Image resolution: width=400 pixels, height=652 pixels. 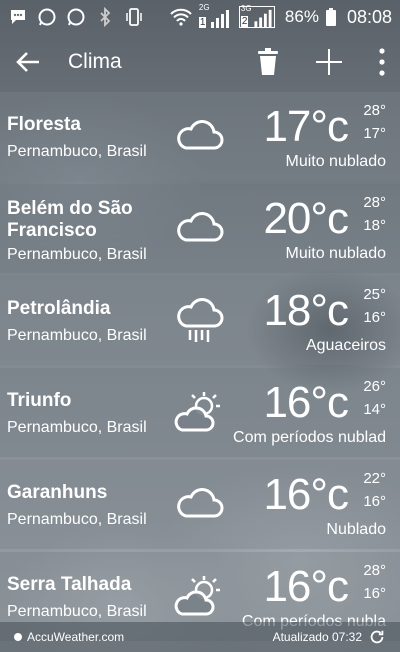 What do you see at coordinates (200, 637) in the screenshot?
I see `footer-bar: AccuWeather.com Atualizado 07:32` at bounding box center [200, 637].